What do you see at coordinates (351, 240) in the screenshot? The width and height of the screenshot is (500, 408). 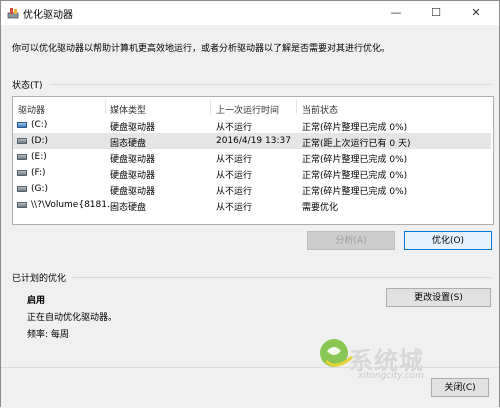 I see `analyze-button: 分析(A)` at bounding box center [351, 240].